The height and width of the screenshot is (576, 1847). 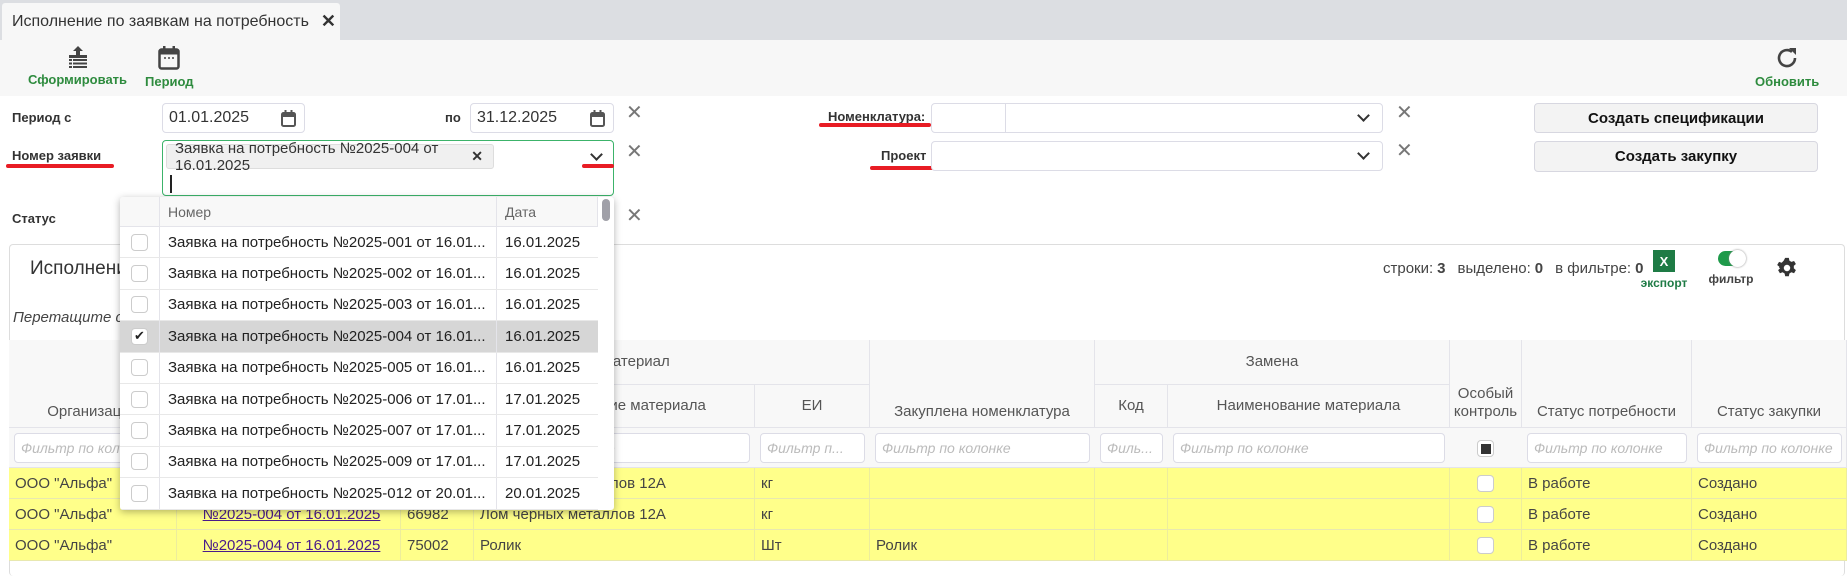 What do you see at coordinates (542, 118) in the screenshot?
I see `period-to-input: 31.12.2025` at bounding box center [542, 118].